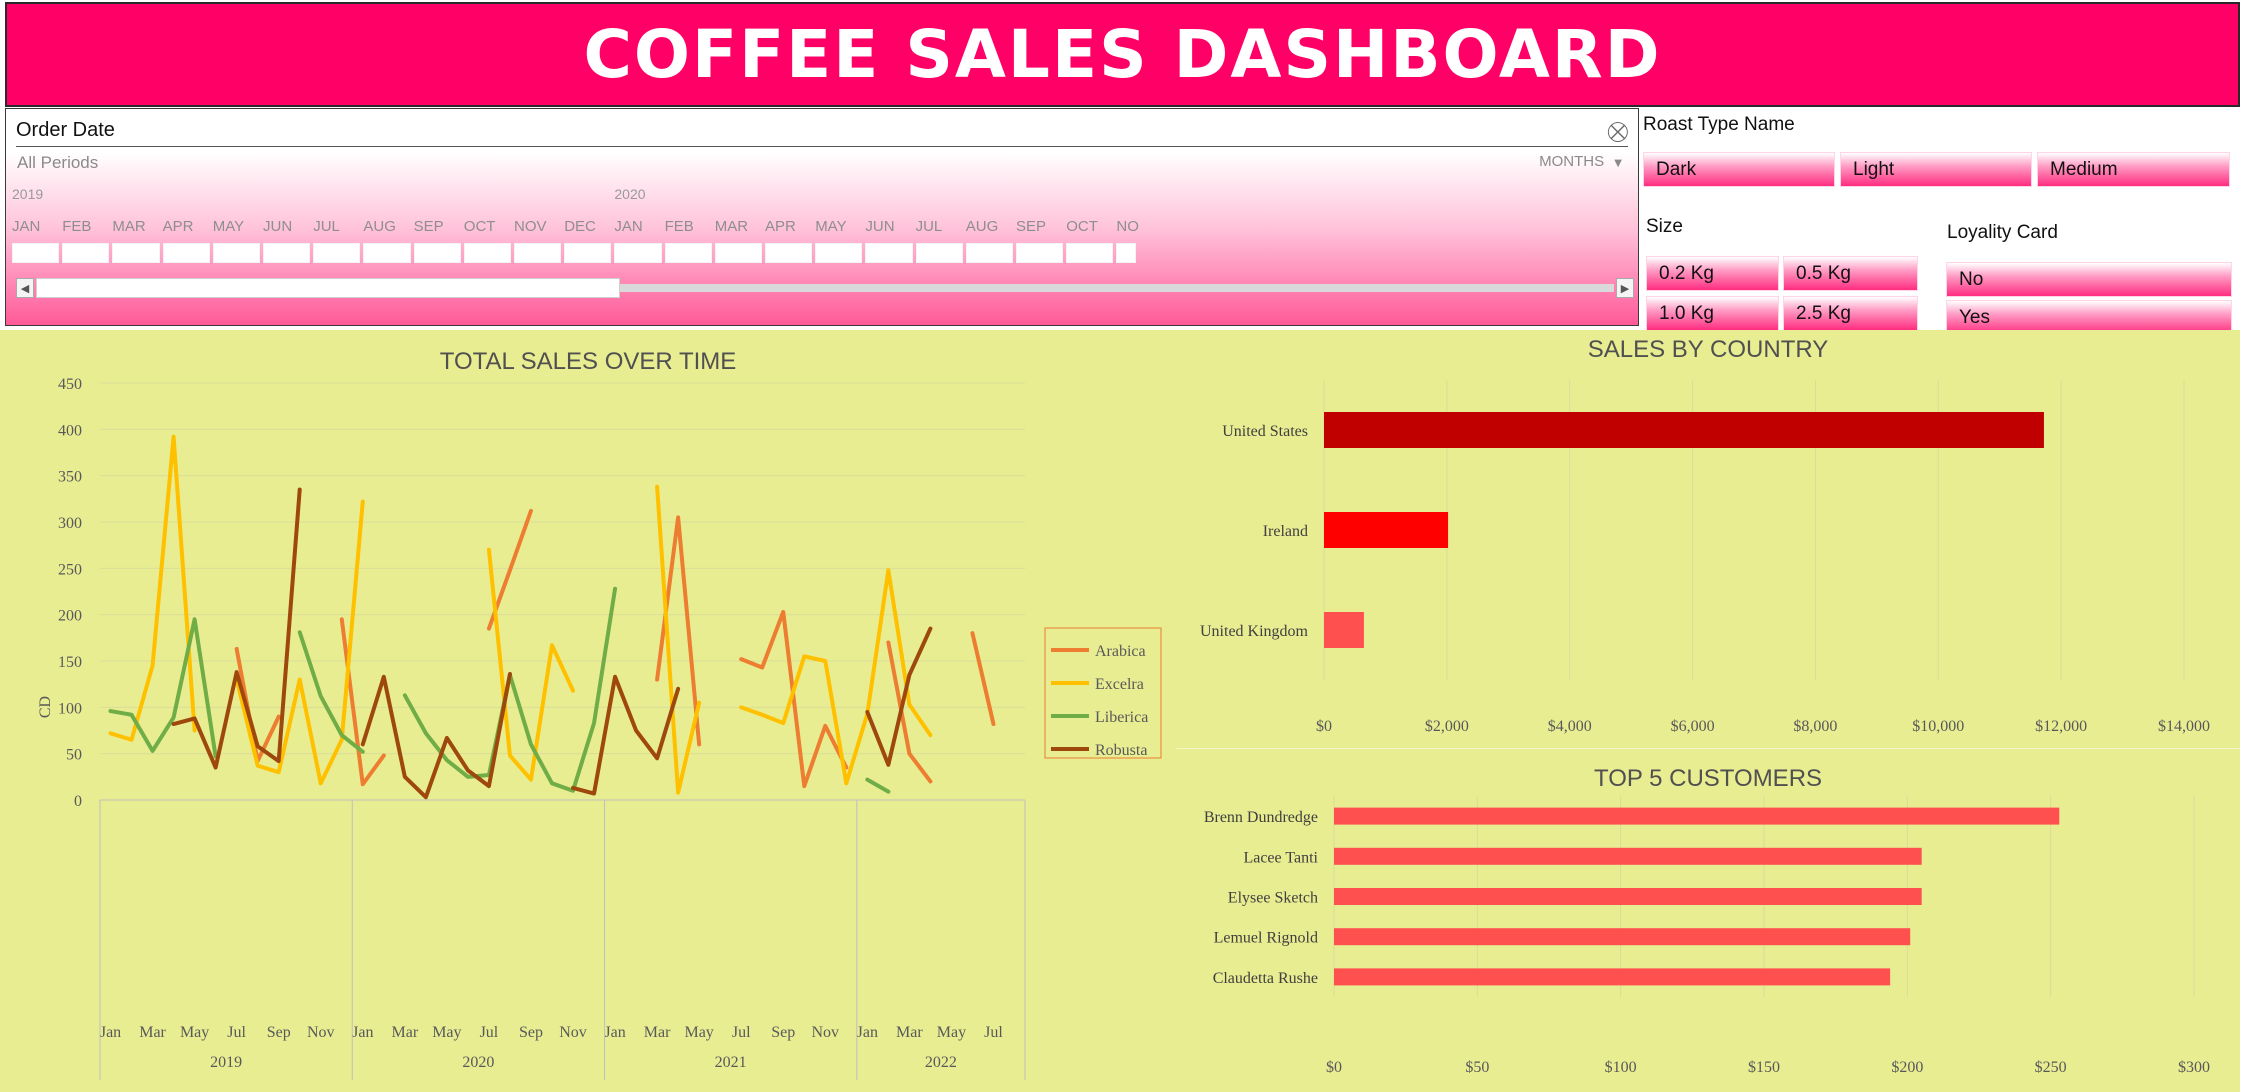 Image resolution: width=2245 pixels, height=1092 pixels. What do you see at coordinates (1344, 630) in the screenshot?
I see `bar-united-kingdom` at bounding box center [1344, 630].